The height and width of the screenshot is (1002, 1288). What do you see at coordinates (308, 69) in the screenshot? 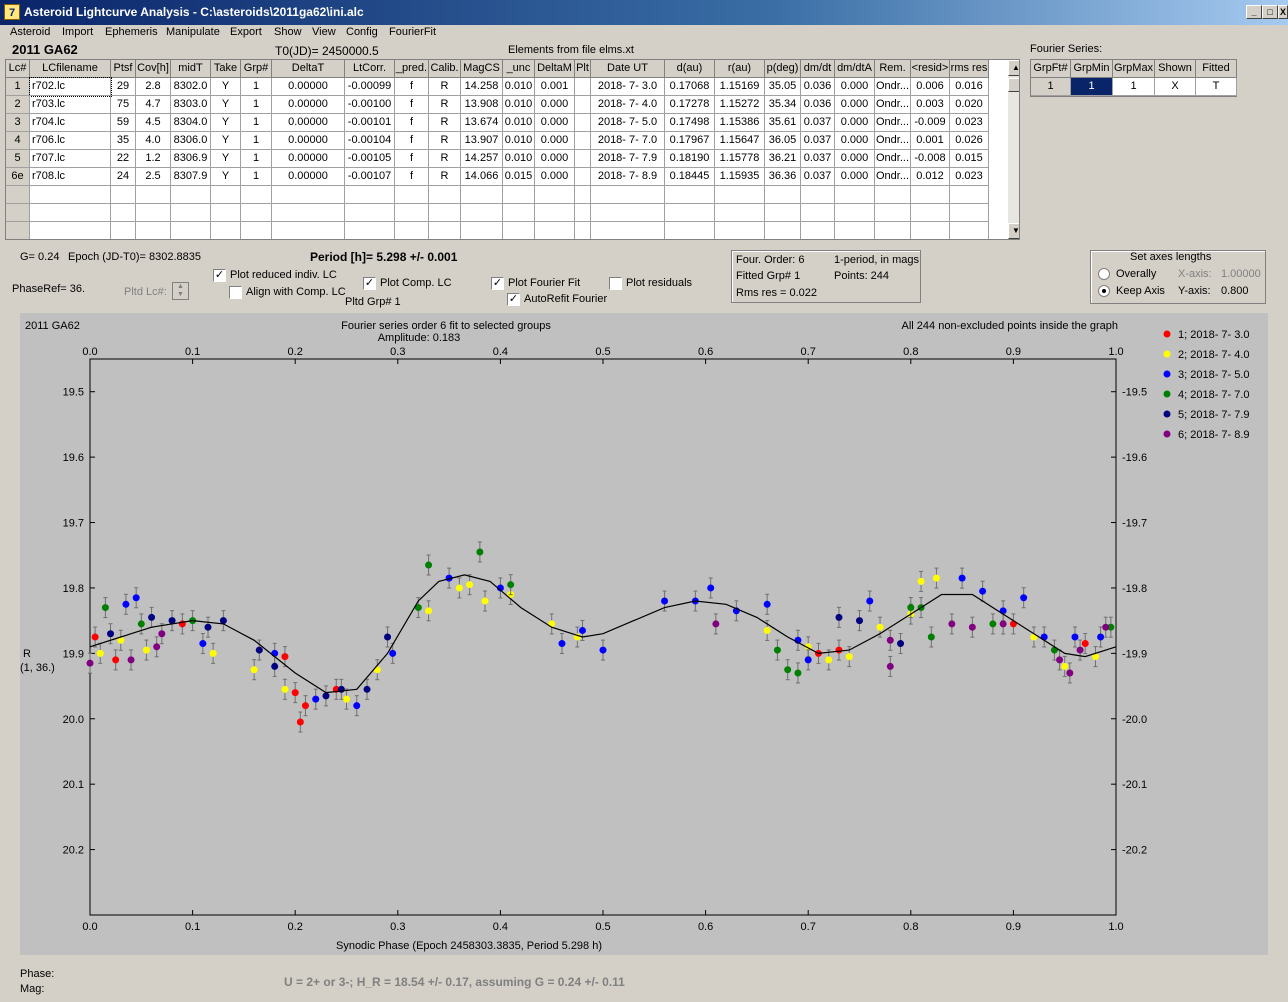
I see `column-header: DeltaT` at bounding box center [308, 69].